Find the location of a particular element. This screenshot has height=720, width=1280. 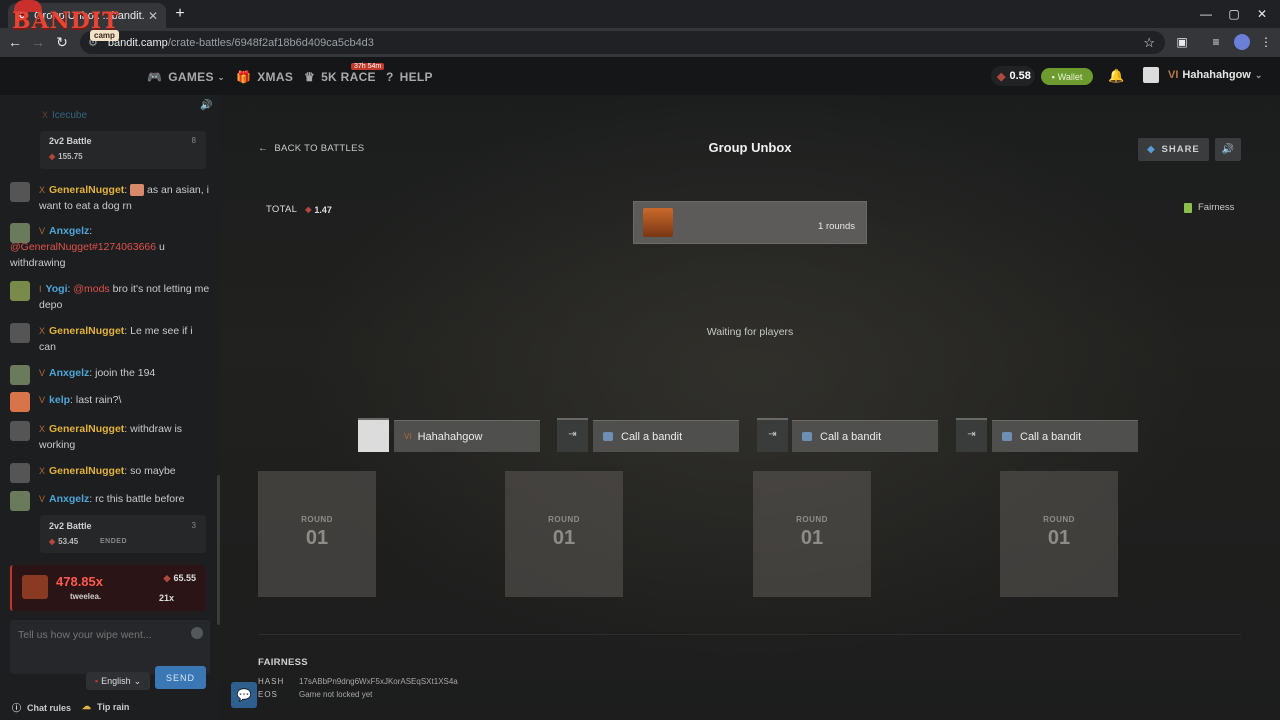

waiting-status: Waiting for players is located at coordinates (750, 332).